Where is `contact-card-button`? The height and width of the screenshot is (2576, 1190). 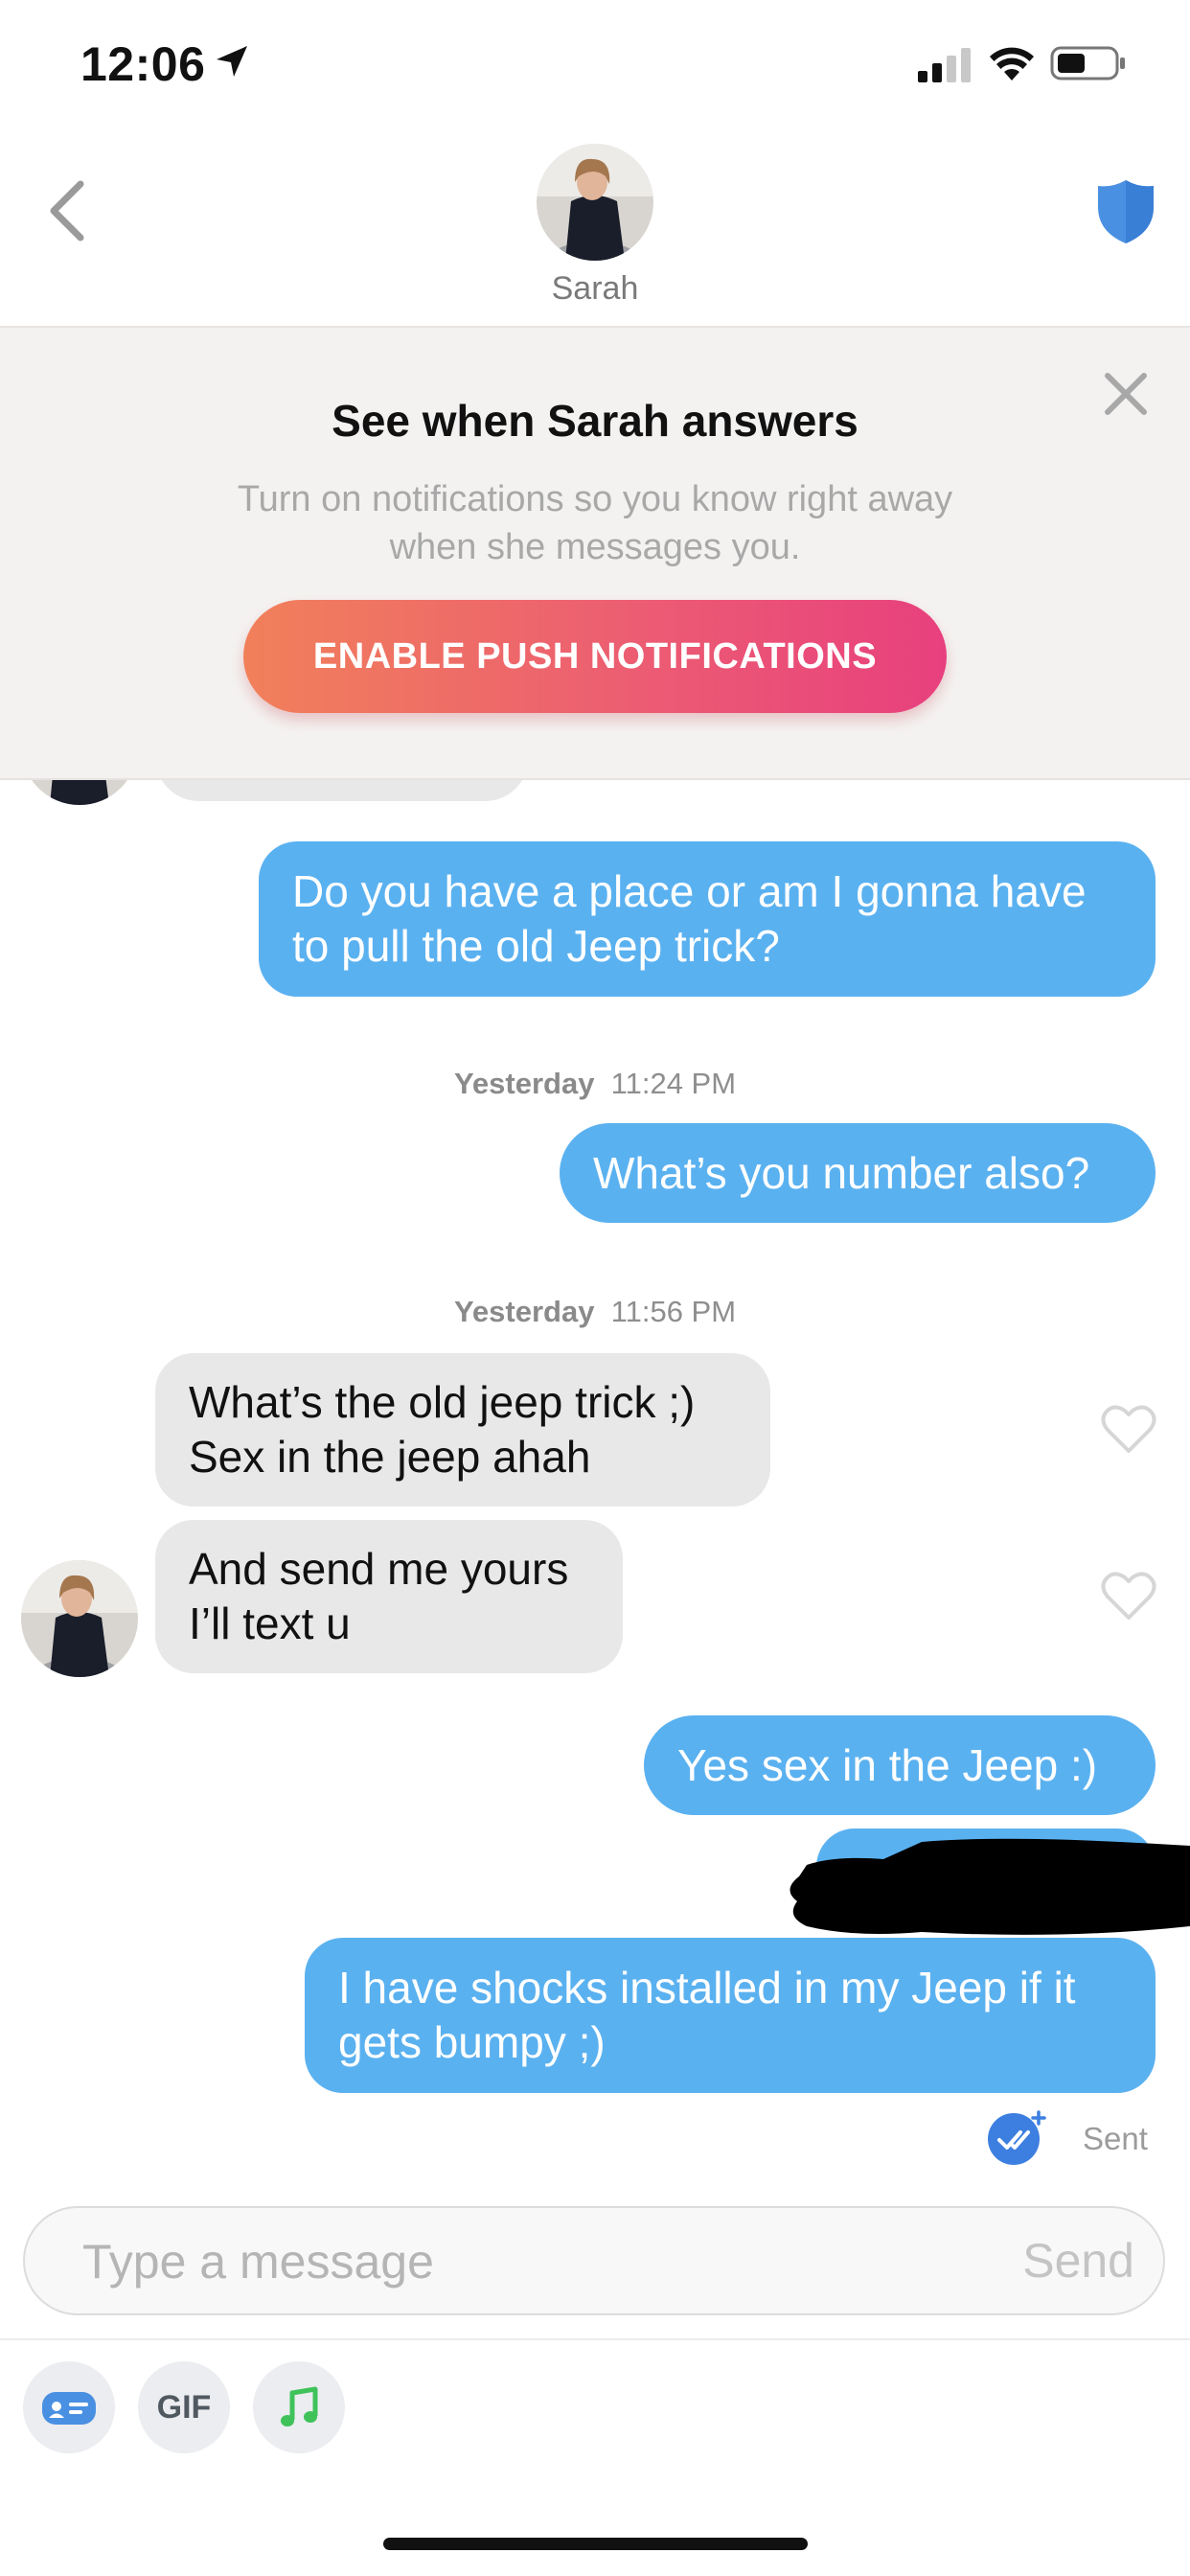 contact-card-button is located at coordinates (69, 2407).